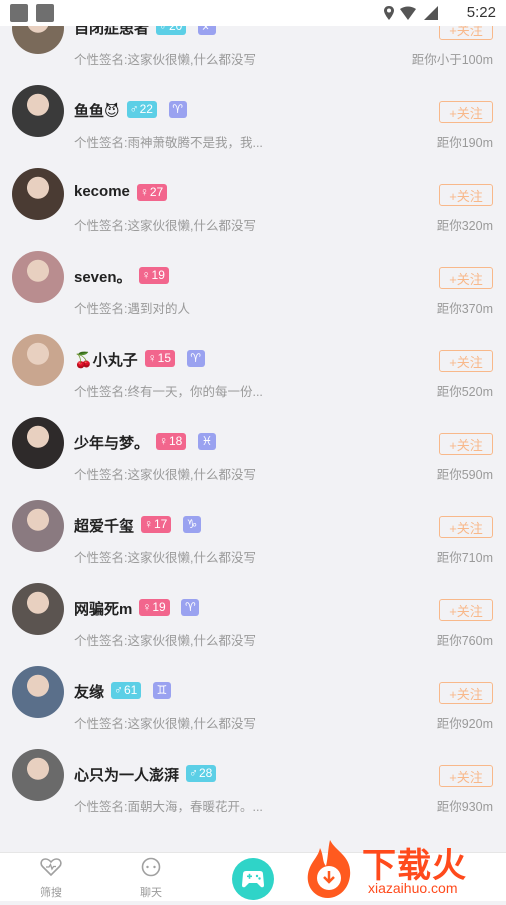 The height and width of the screenshot is (905, 506). I want to click on distance-text: 距你930m, so click(464, 807).